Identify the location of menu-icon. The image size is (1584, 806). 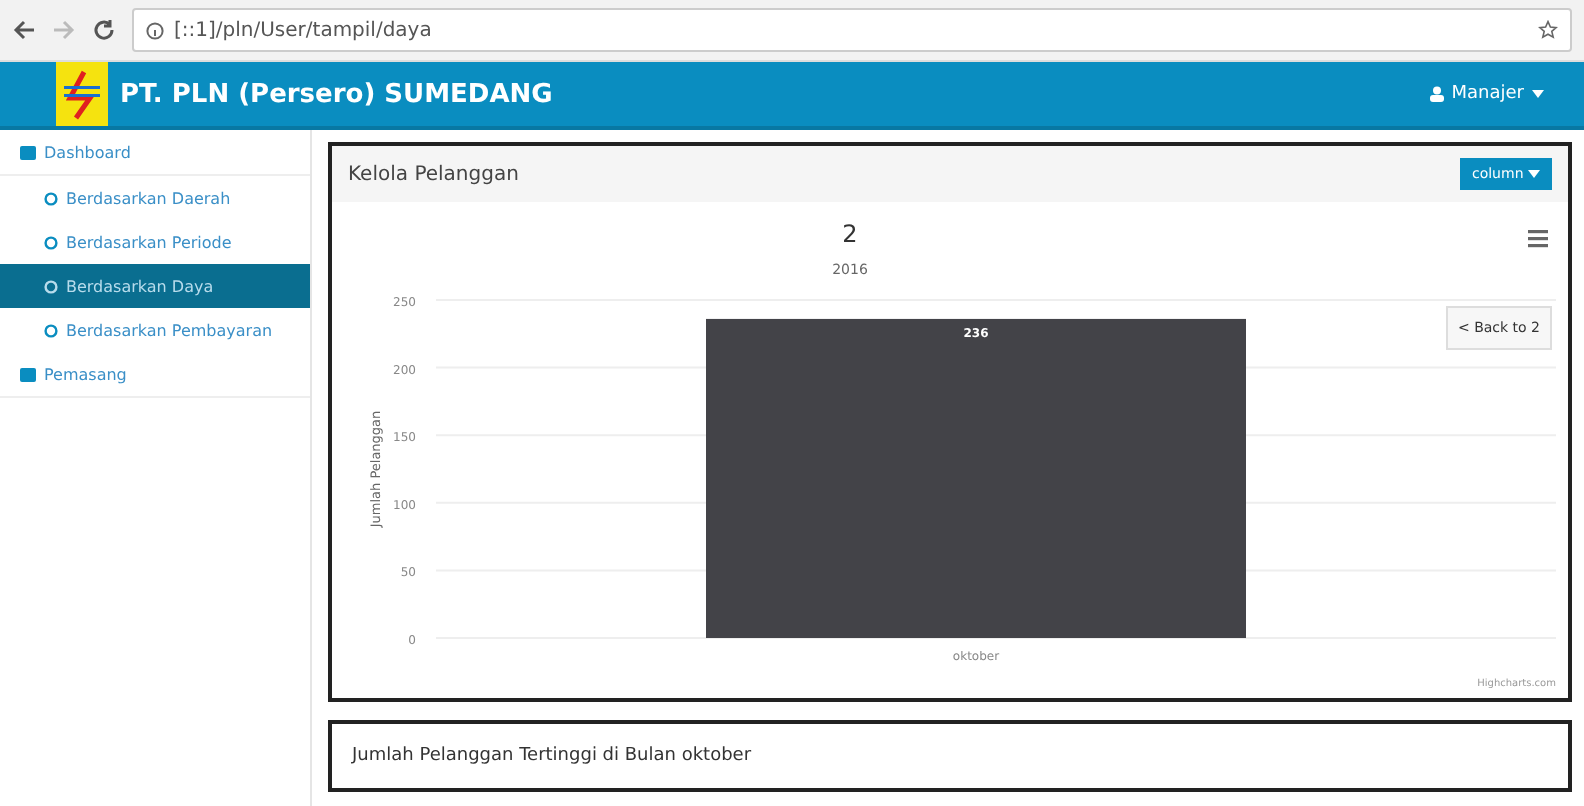
(1538, 239).